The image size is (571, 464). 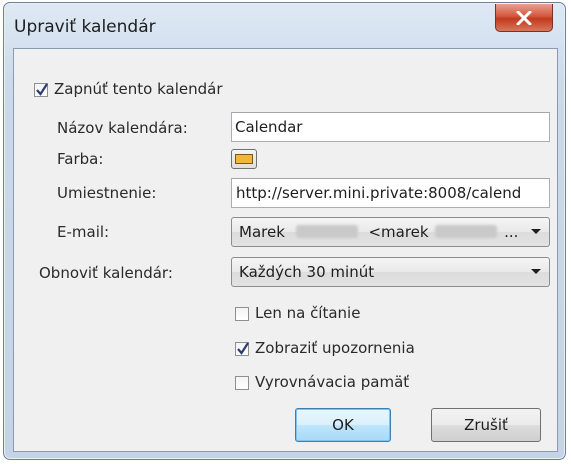 What do you see at coordinates (242, 314) in the screenshot?
I see `read-only-checkbox` at bounding box center [242, 314].